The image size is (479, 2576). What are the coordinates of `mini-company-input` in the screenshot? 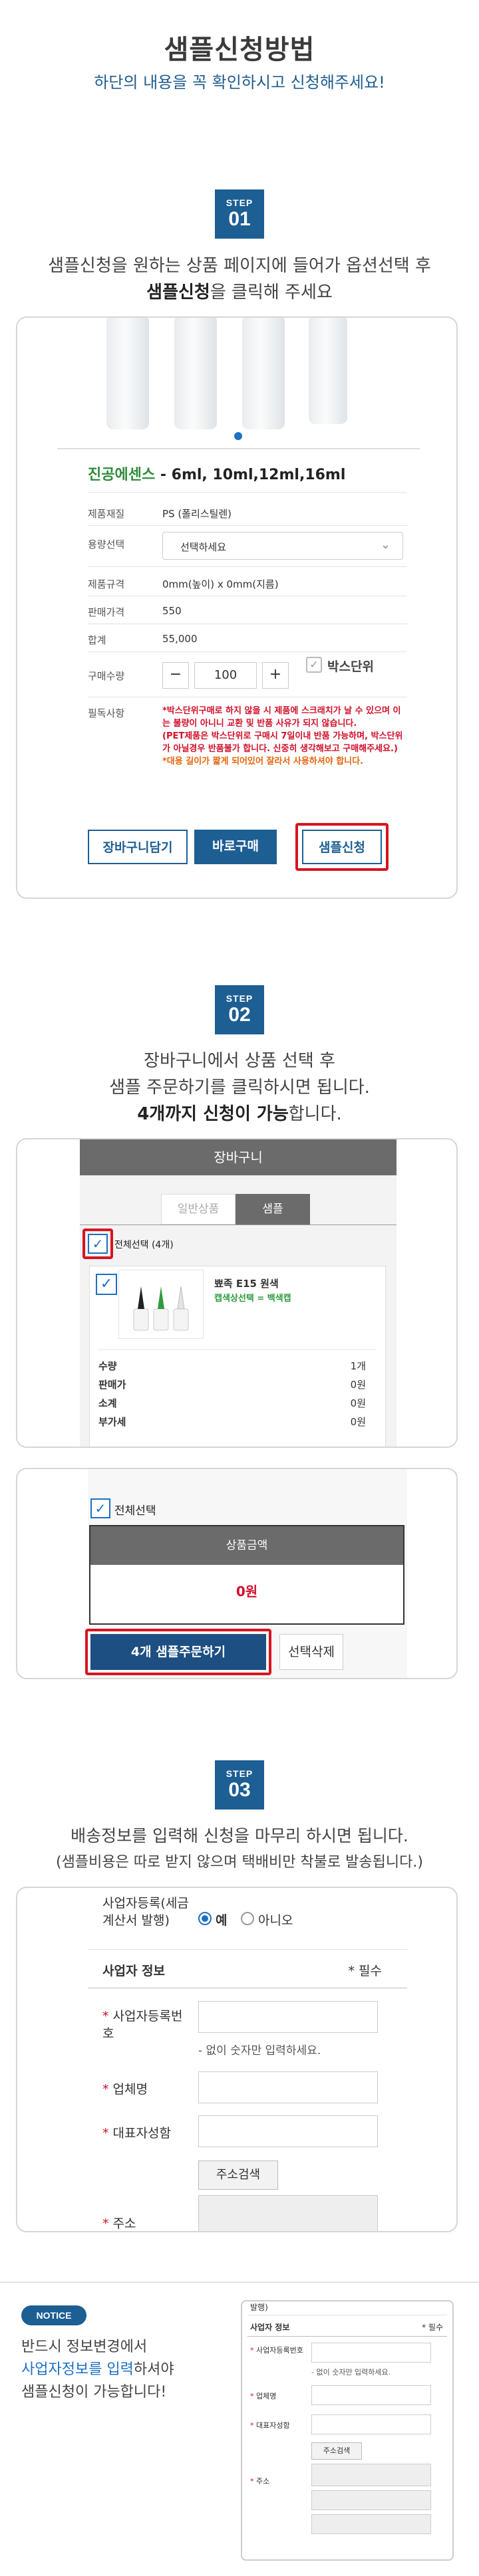 It's located at (371, 2395).